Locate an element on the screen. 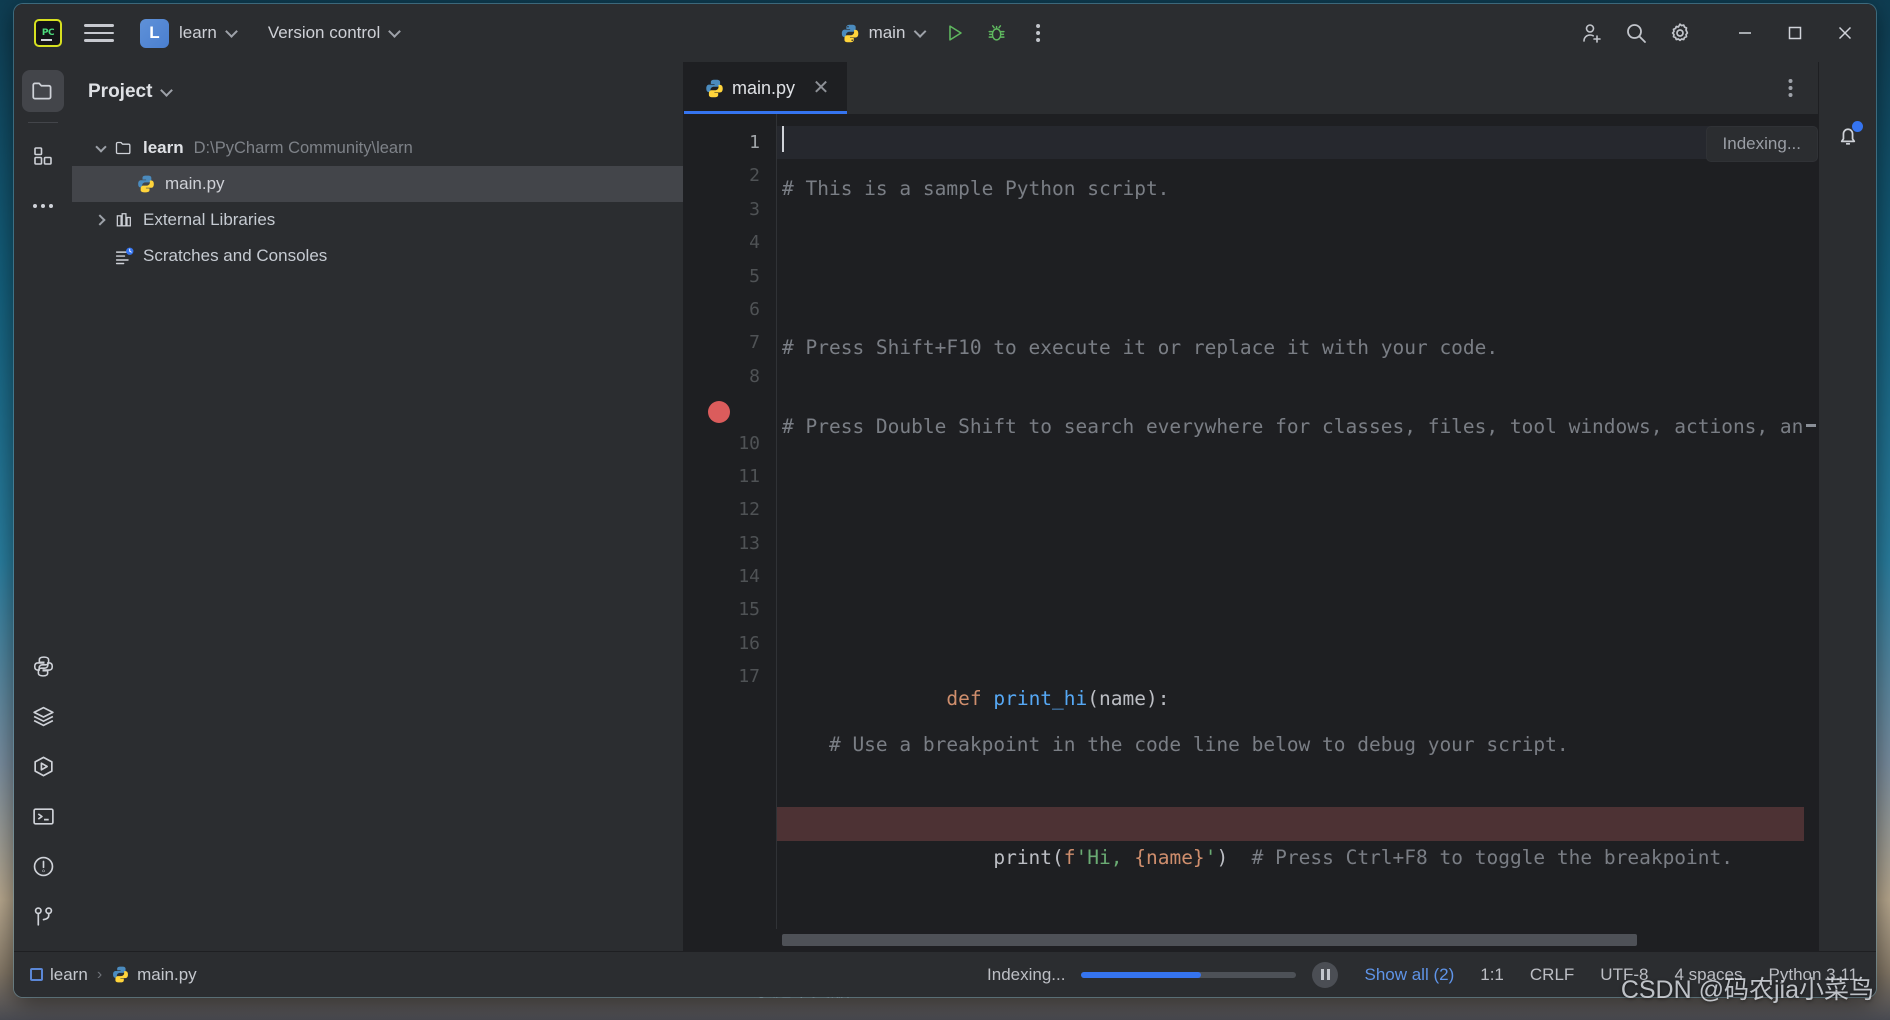 The width and height of the screenshot is (1890, 1020). editor-marker-lane is located at coordinates (1811, 521).